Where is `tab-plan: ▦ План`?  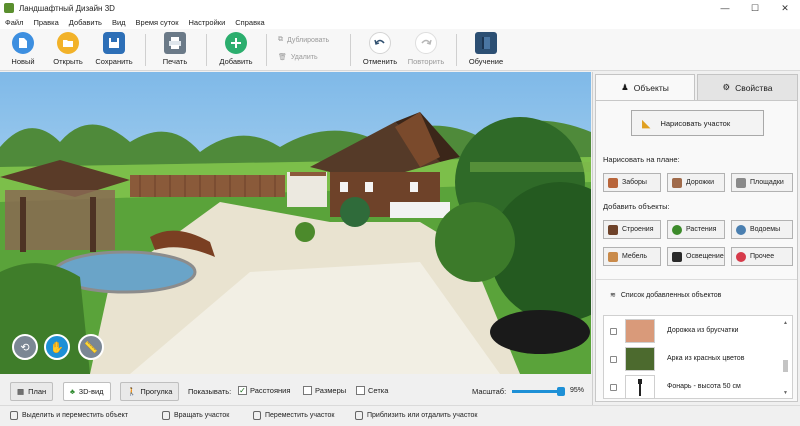
tab-plan: ▦ План is located at coordinates (32, 391).